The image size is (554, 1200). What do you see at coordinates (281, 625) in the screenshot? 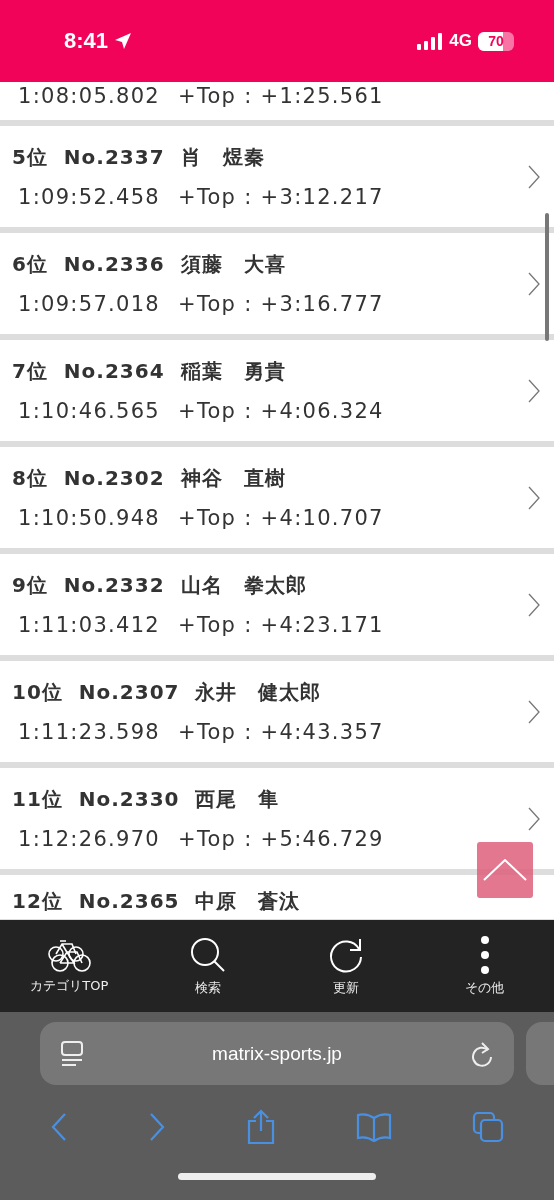
I see `gap-to-top: +Top : +4:23.171` at bounding box center [281, 625].